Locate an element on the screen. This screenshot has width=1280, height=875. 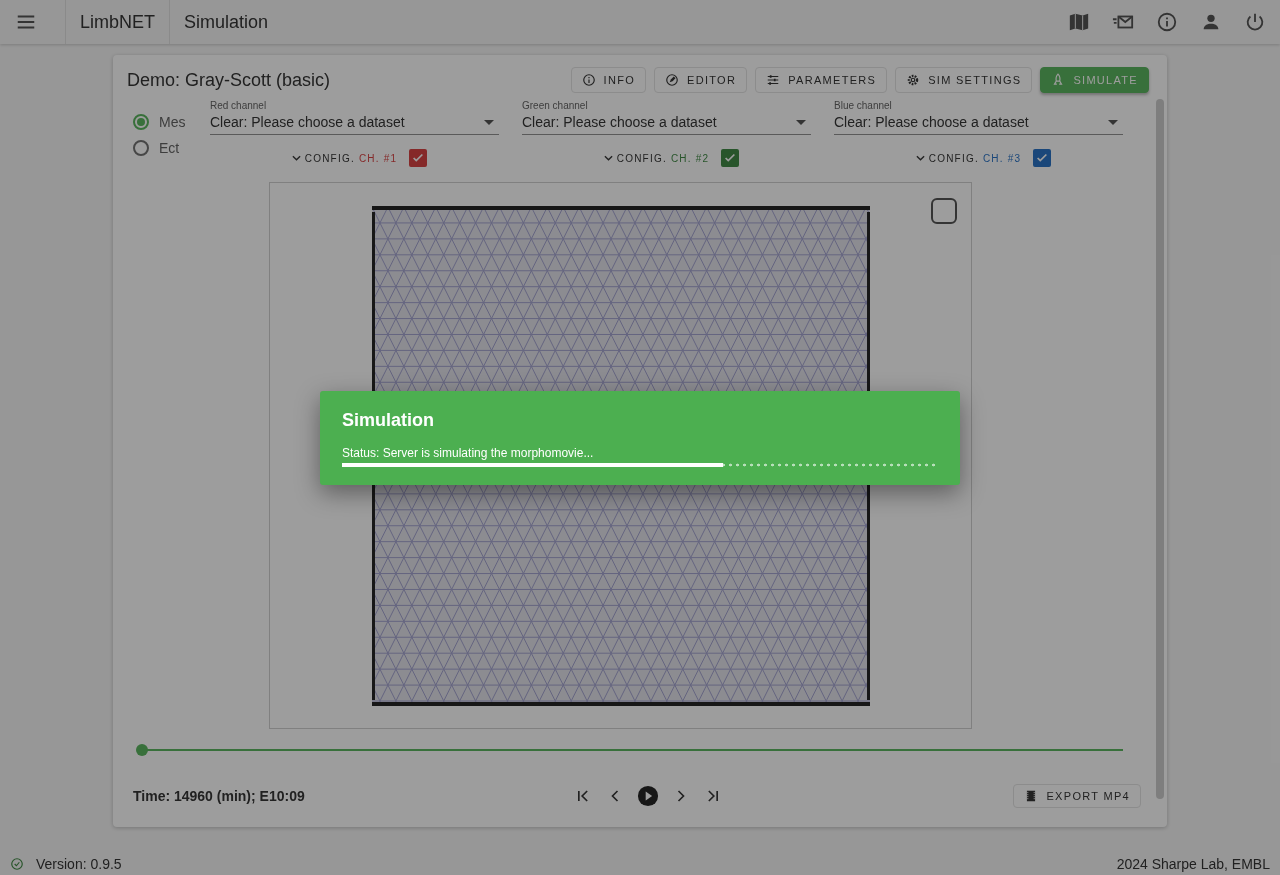
parameters-button: PARAMETERS is located at coordinates (821, 80).